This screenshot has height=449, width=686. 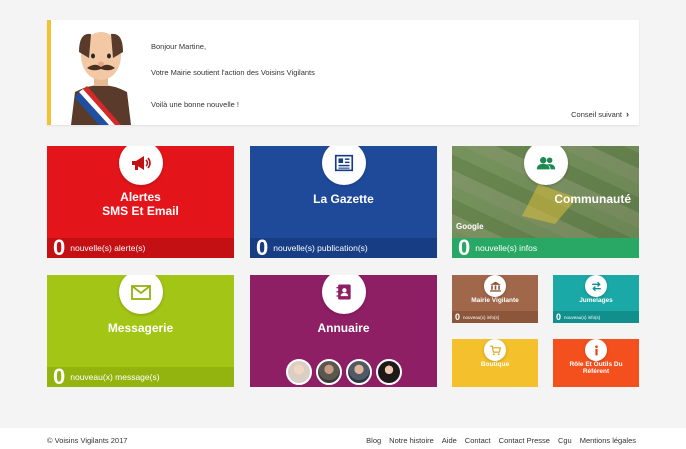 What do you see at coordinates (470, 226) in the screenshot?
I see `google-map-logo: Google` at bounding box center [470, 226].